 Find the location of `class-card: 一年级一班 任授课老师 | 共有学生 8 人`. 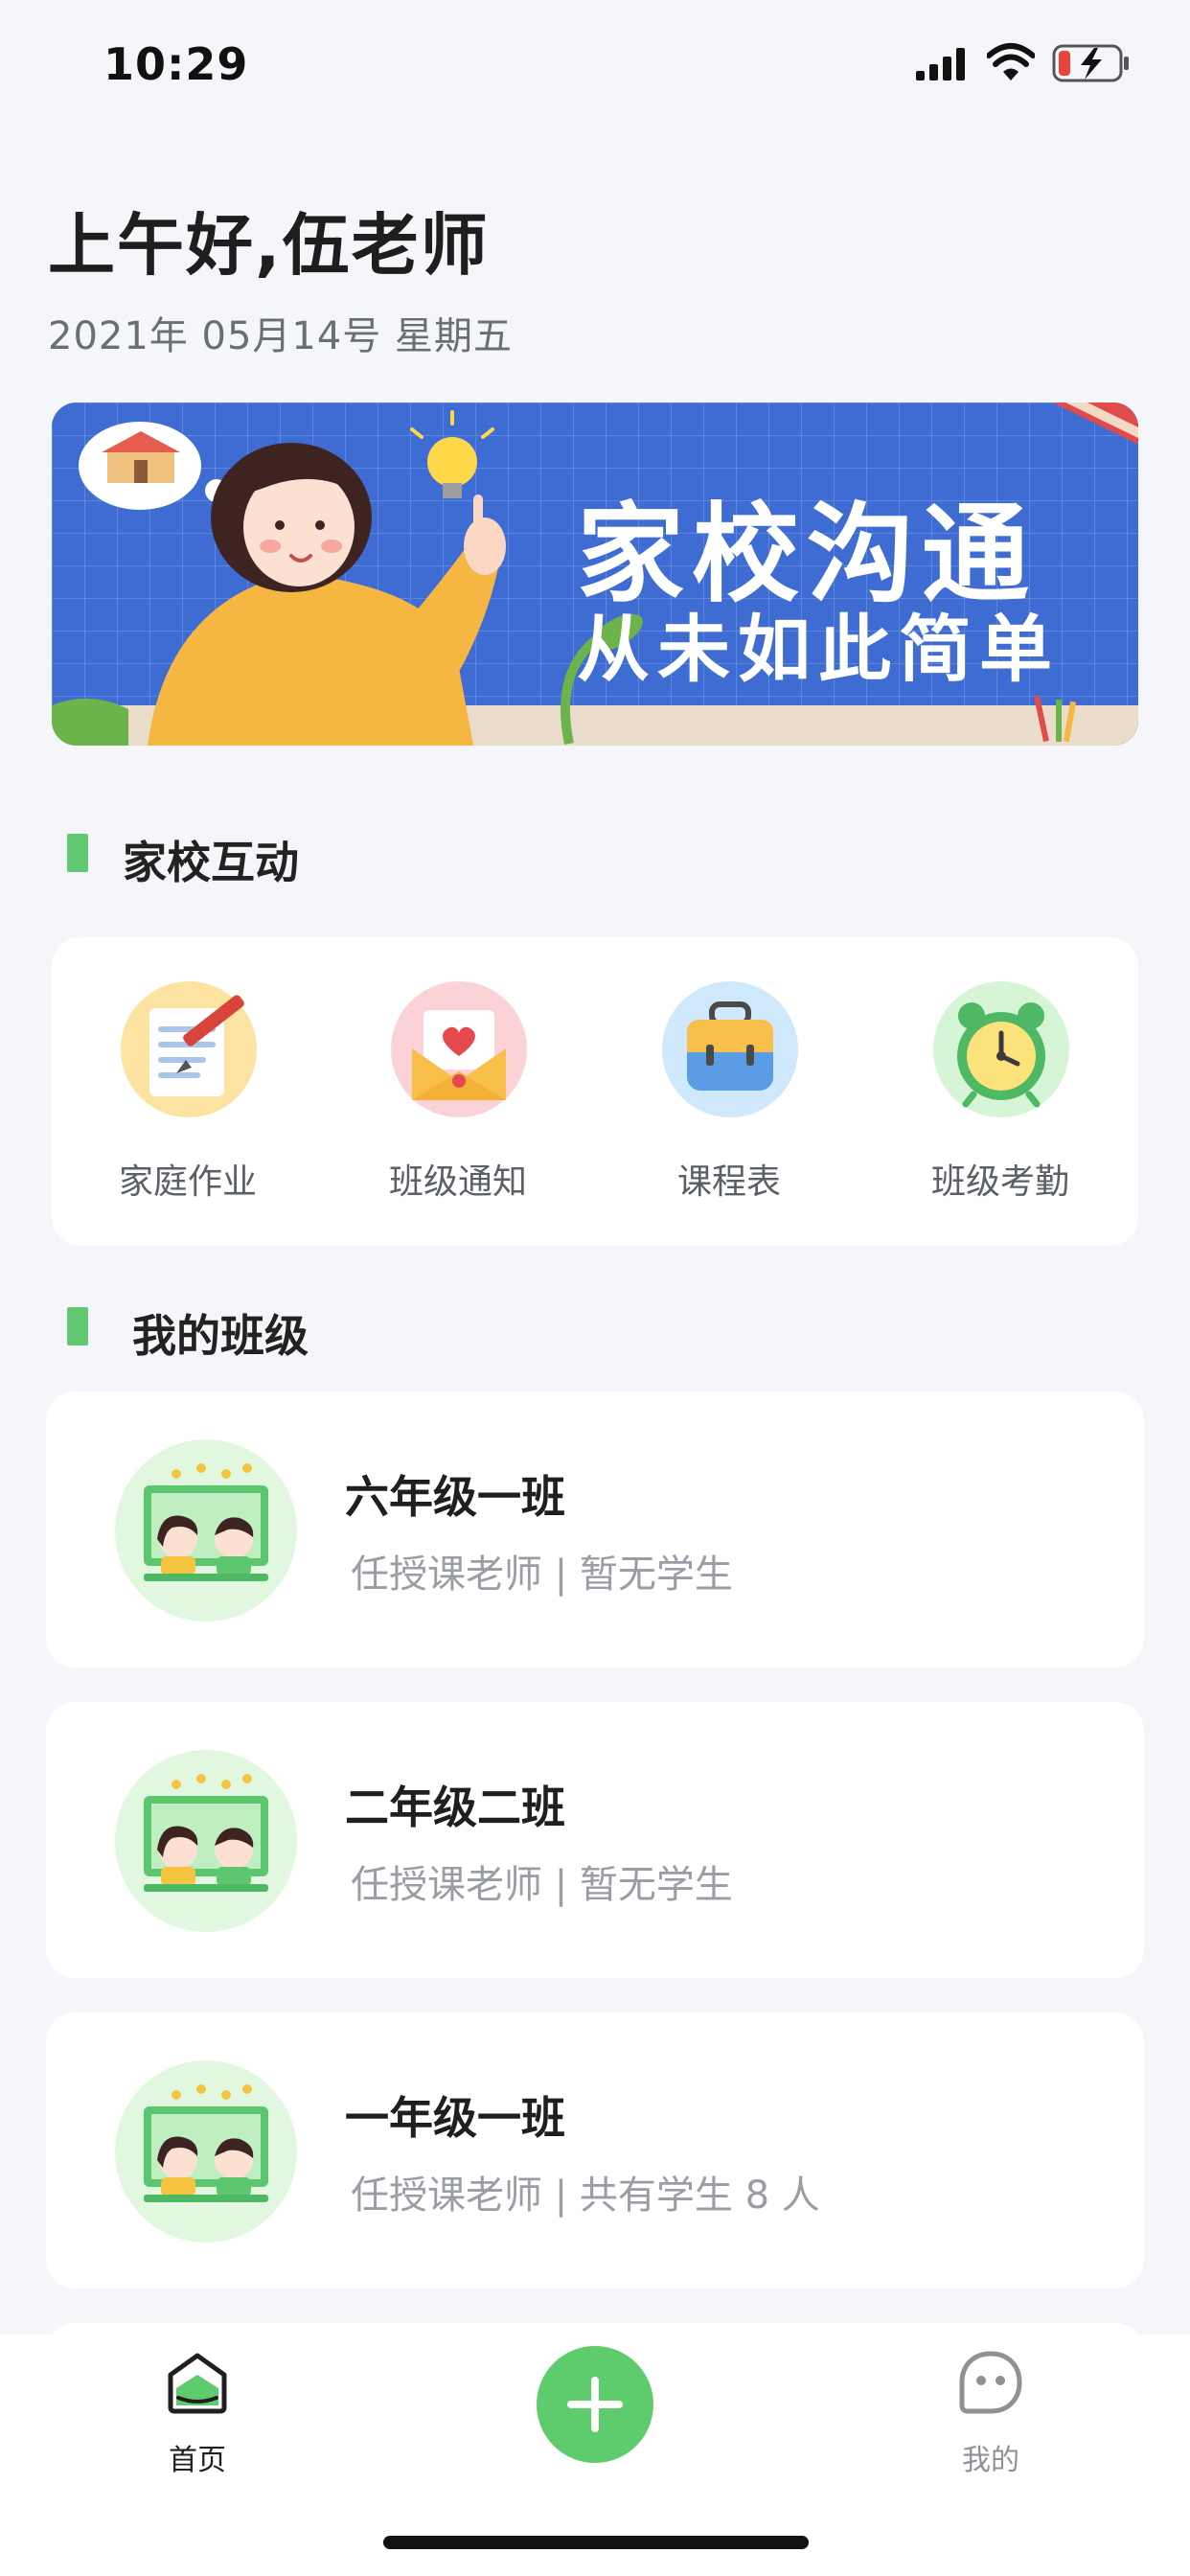

class-card: 一年级一班 任授课老师 | 共有学生 8 人 is located at coordinates (595, 2150).